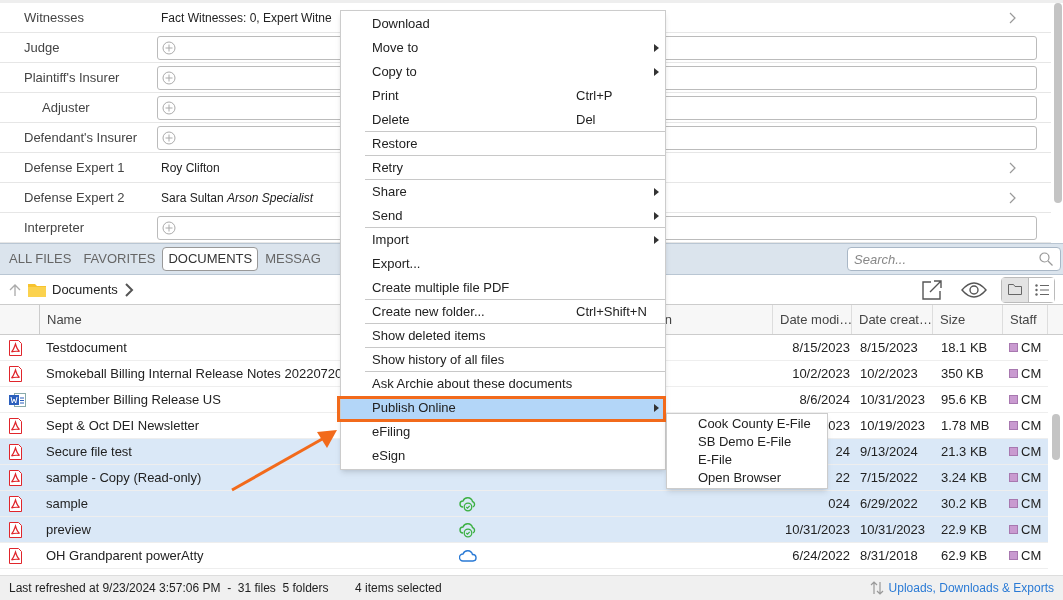 The height and width of the screenshot is (600, 1063). What do you see at coordinates (839, 425) in the screenshot?
I see `table-cell: 023` at bounding box center [839, 425].